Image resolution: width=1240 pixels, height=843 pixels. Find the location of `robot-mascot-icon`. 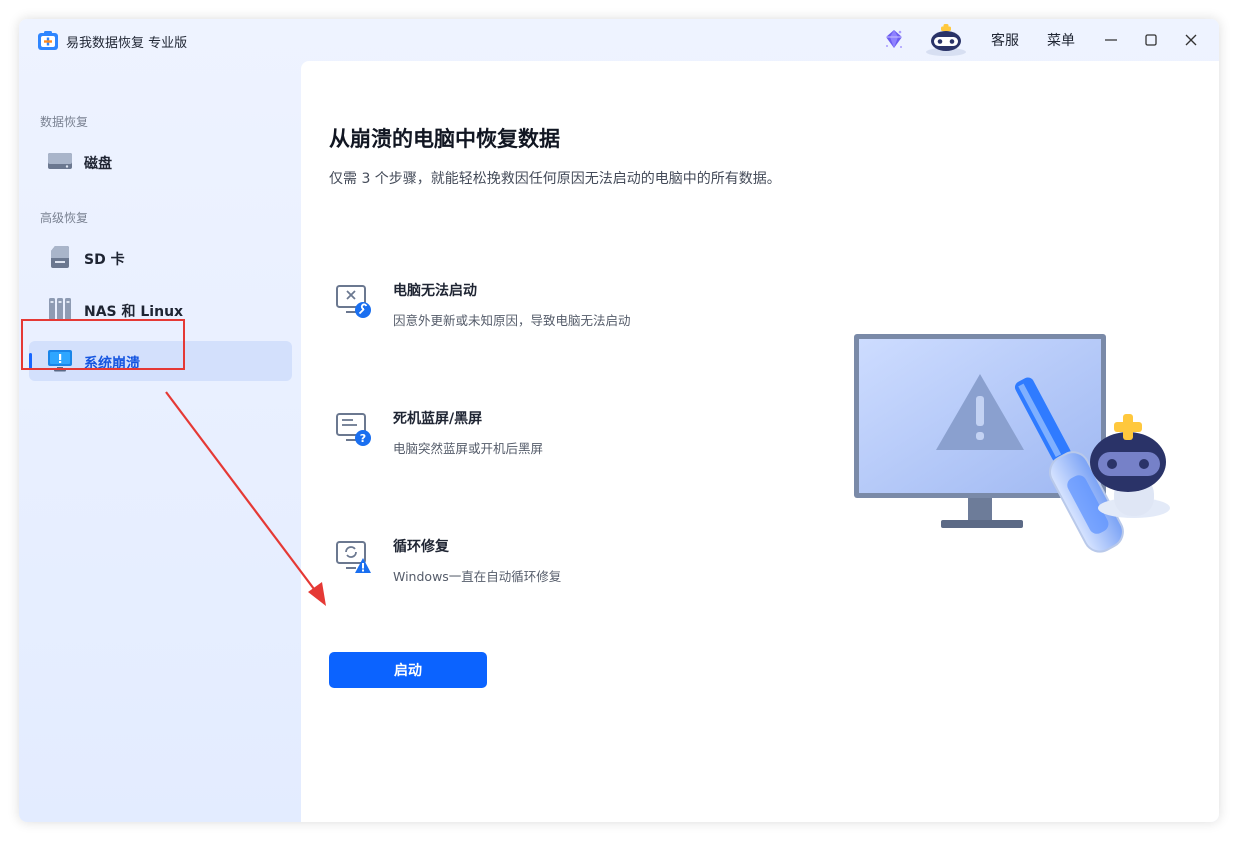

robot-mascot-icon is located at coordinates (946, 40).